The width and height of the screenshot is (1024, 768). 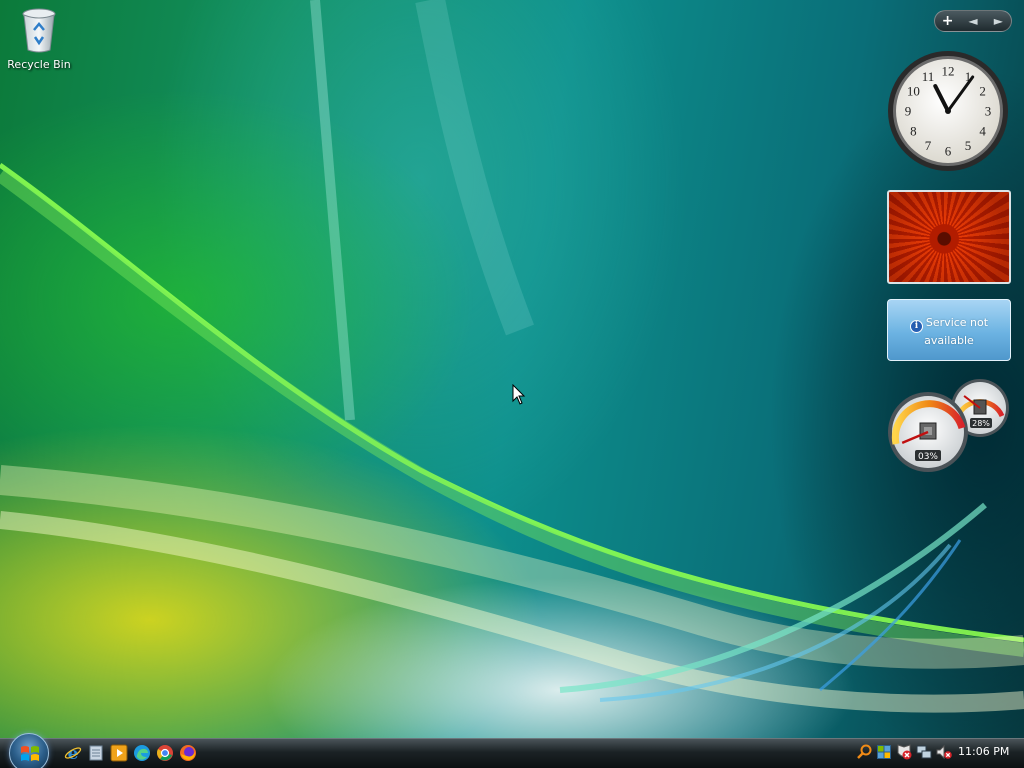 What do you see at coordinates (928, 457) in the screenshot?
I see `cpu-percent-label: 03%` at bounding box center [928, 457].